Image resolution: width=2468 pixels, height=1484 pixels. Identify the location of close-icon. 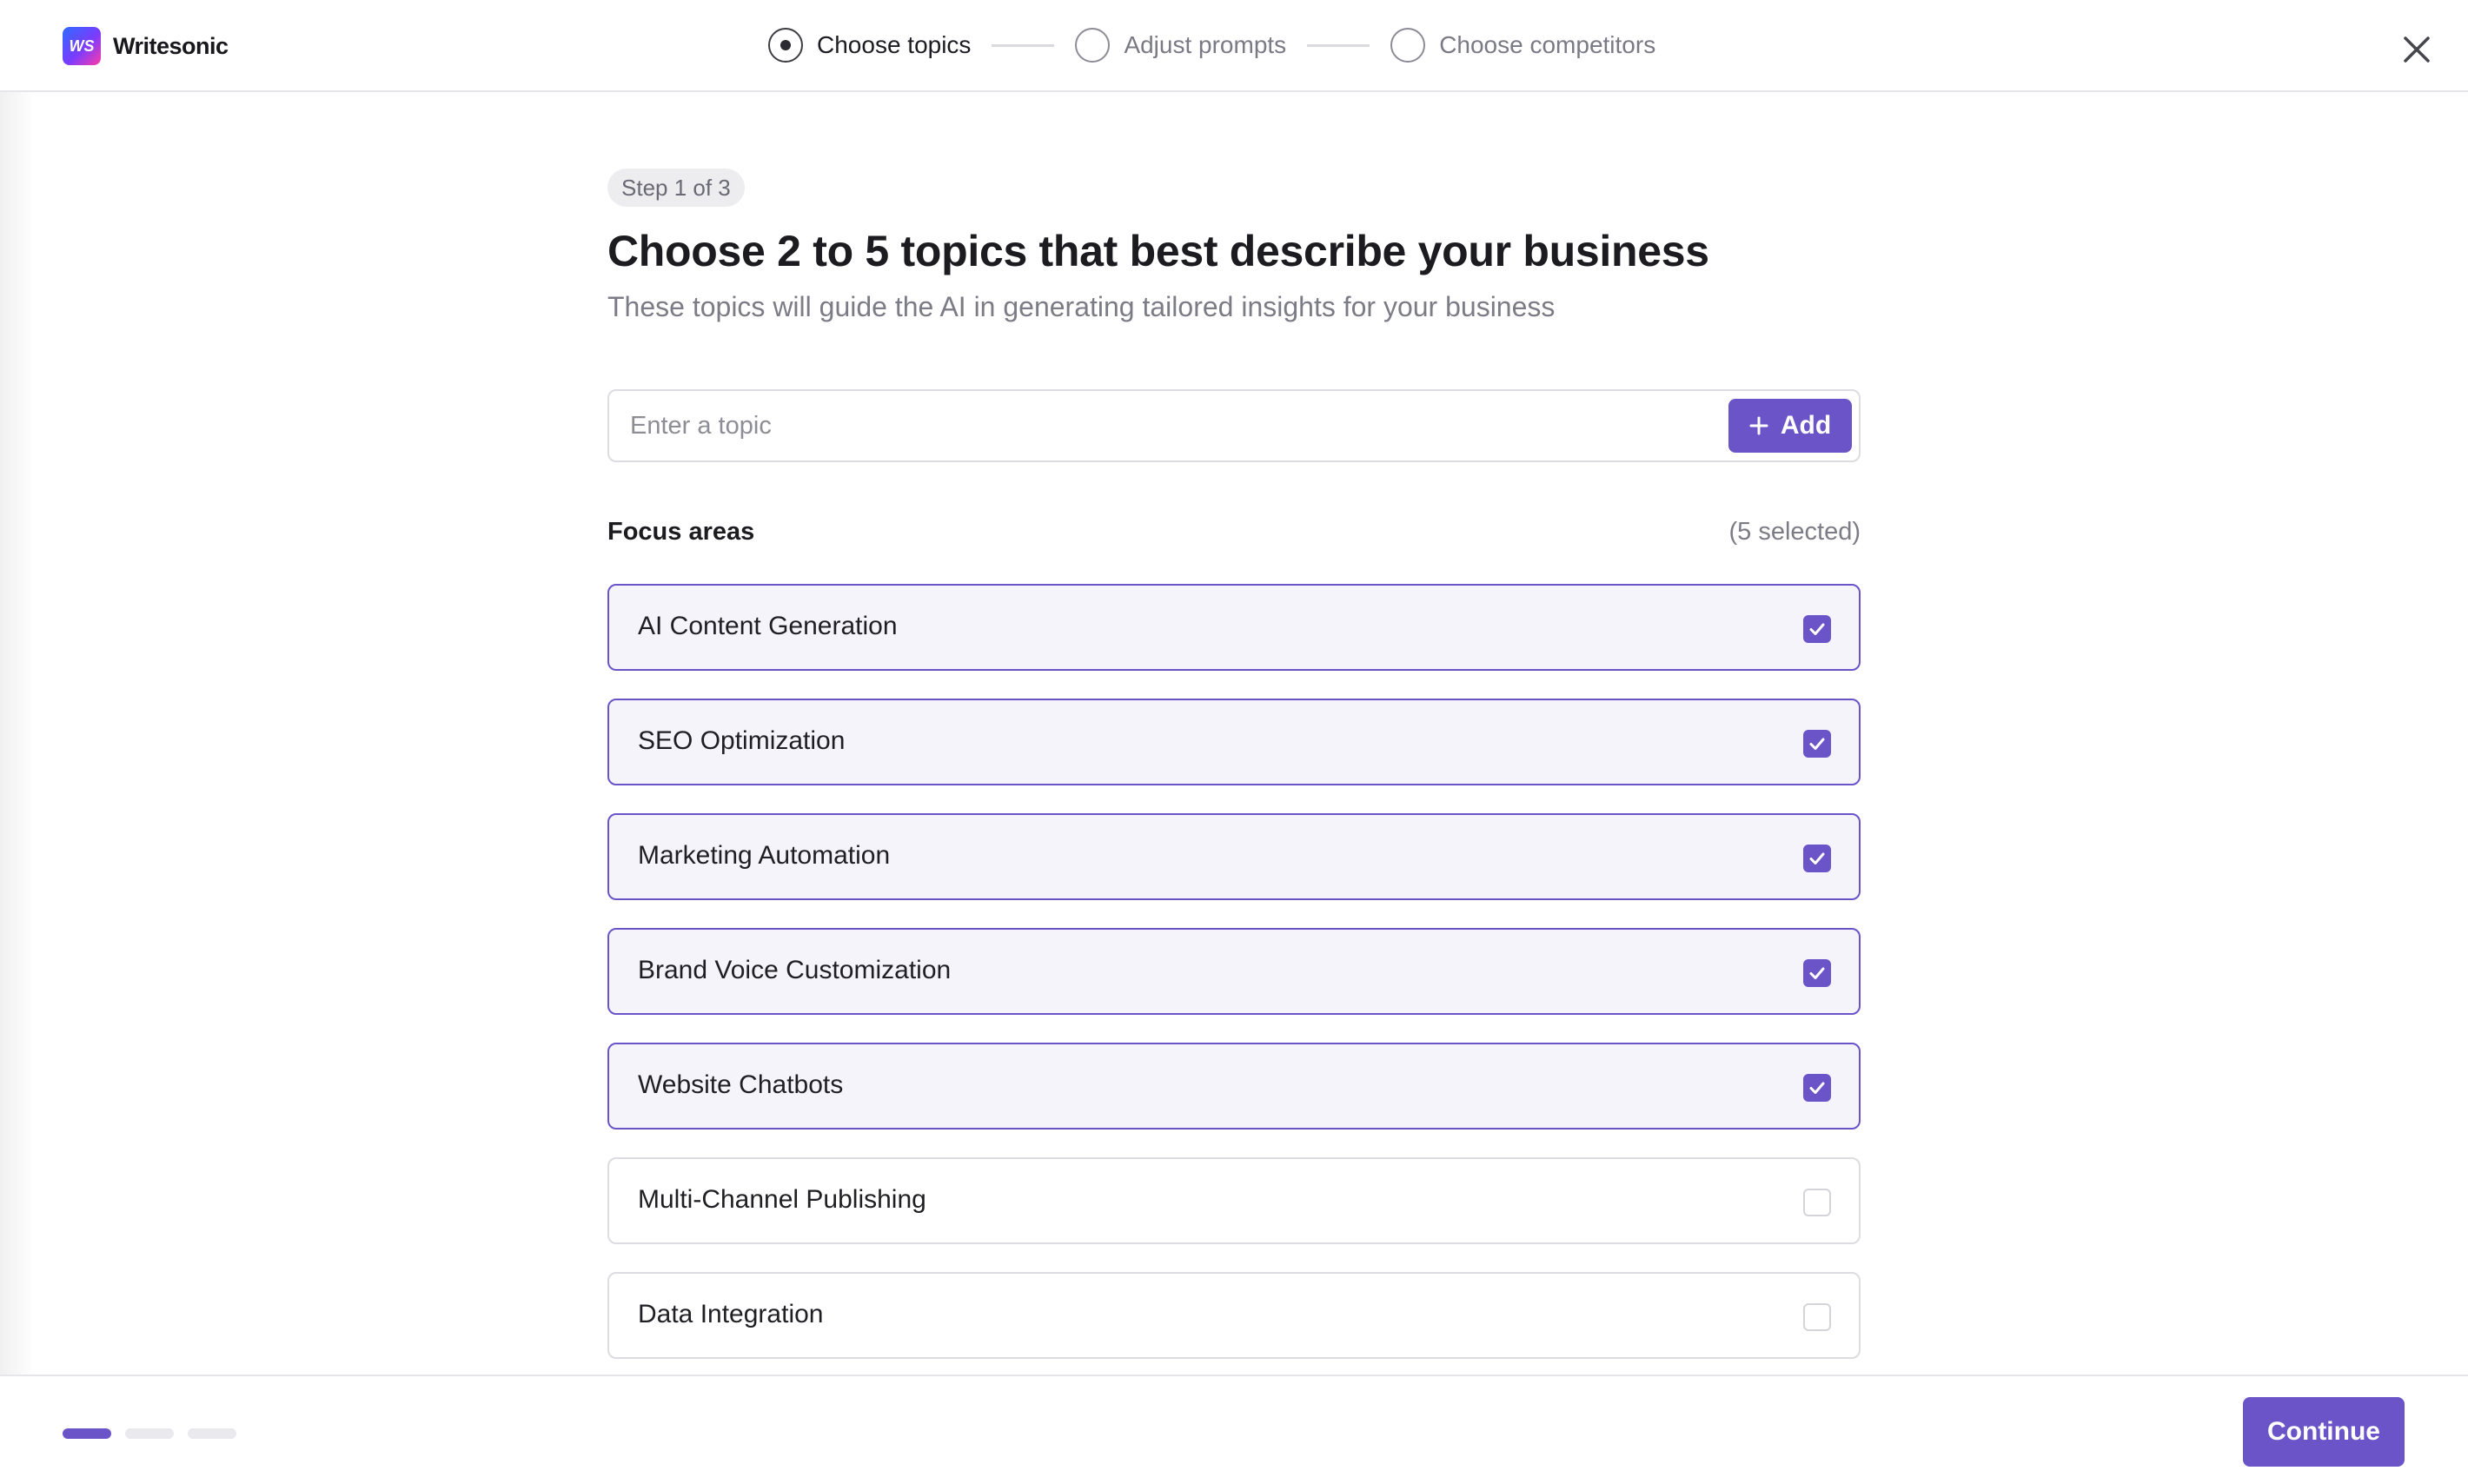
(2417, 49).